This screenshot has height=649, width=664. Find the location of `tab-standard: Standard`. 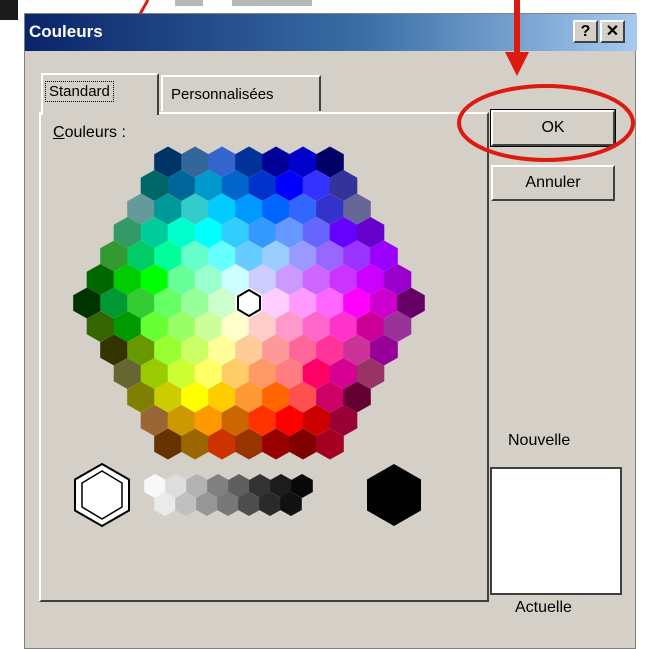

tab-standard: Standard is located at coordinates (100, 94).